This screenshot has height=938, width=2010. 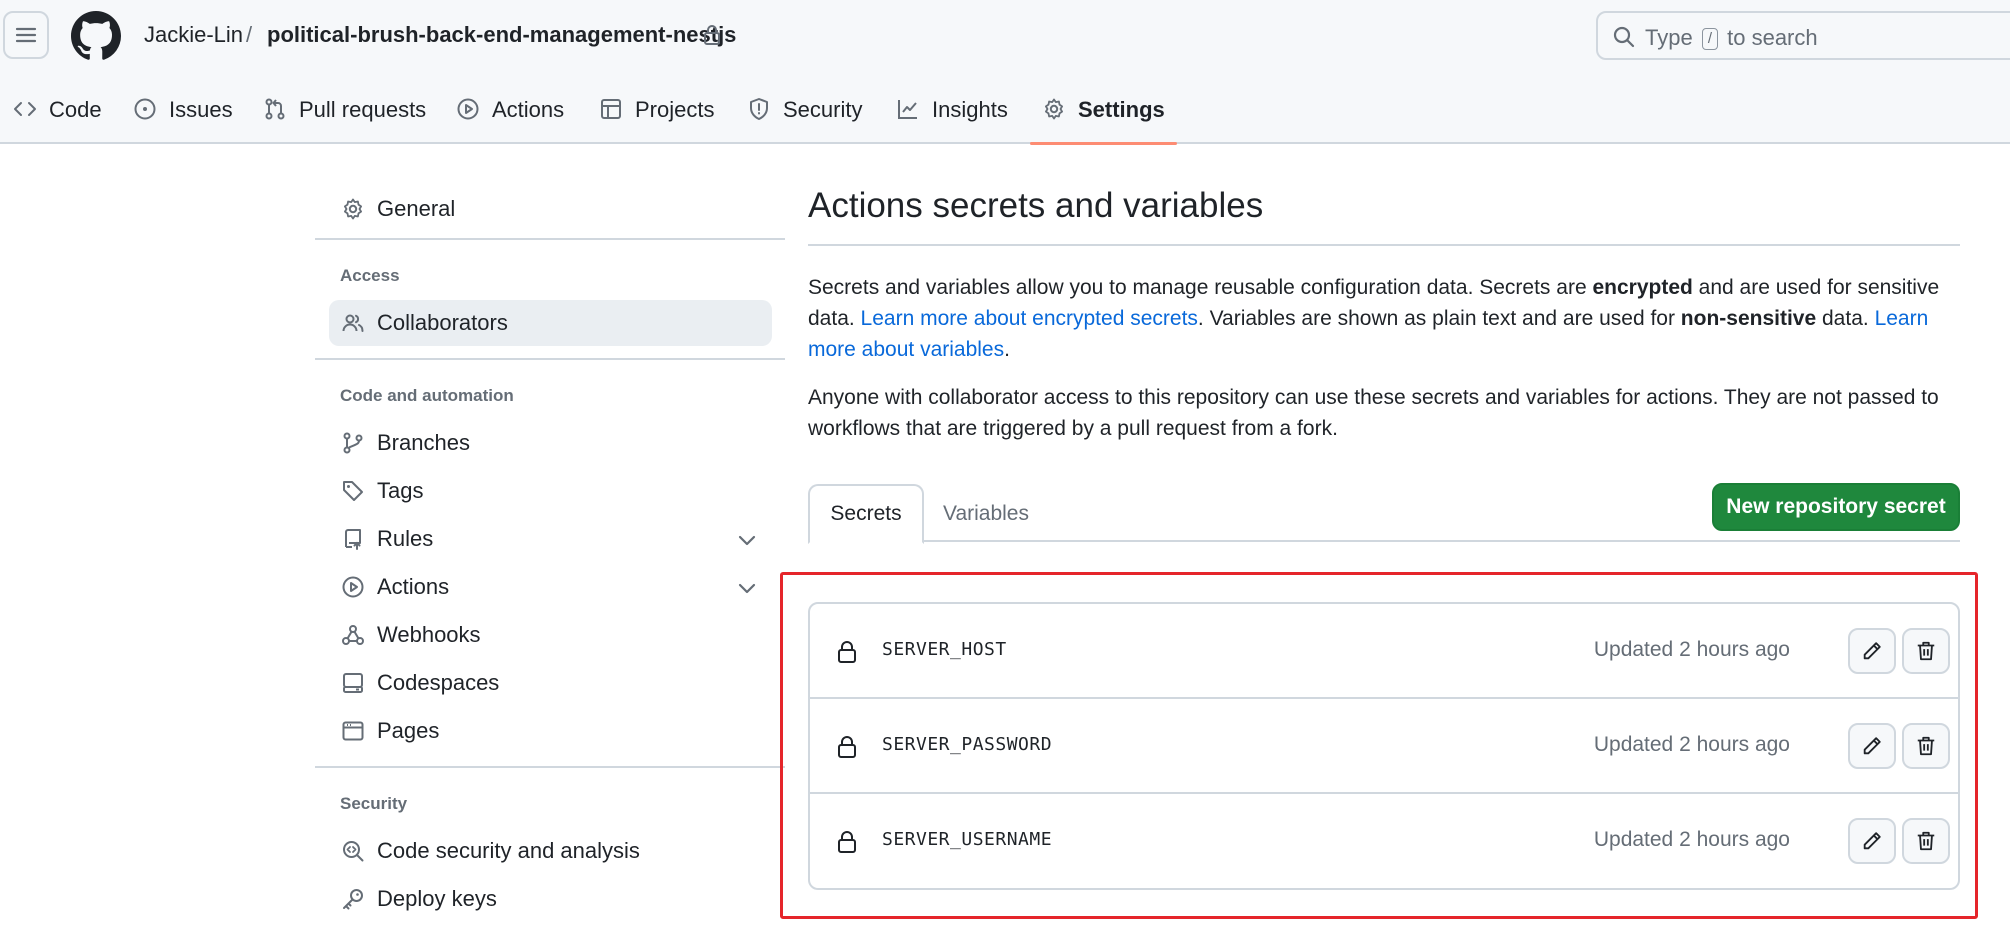 What do you see at coordinates (413, 586) in the screenshot?
I see `sidebar-item-label: Actions` at bounding box center [413, 586].